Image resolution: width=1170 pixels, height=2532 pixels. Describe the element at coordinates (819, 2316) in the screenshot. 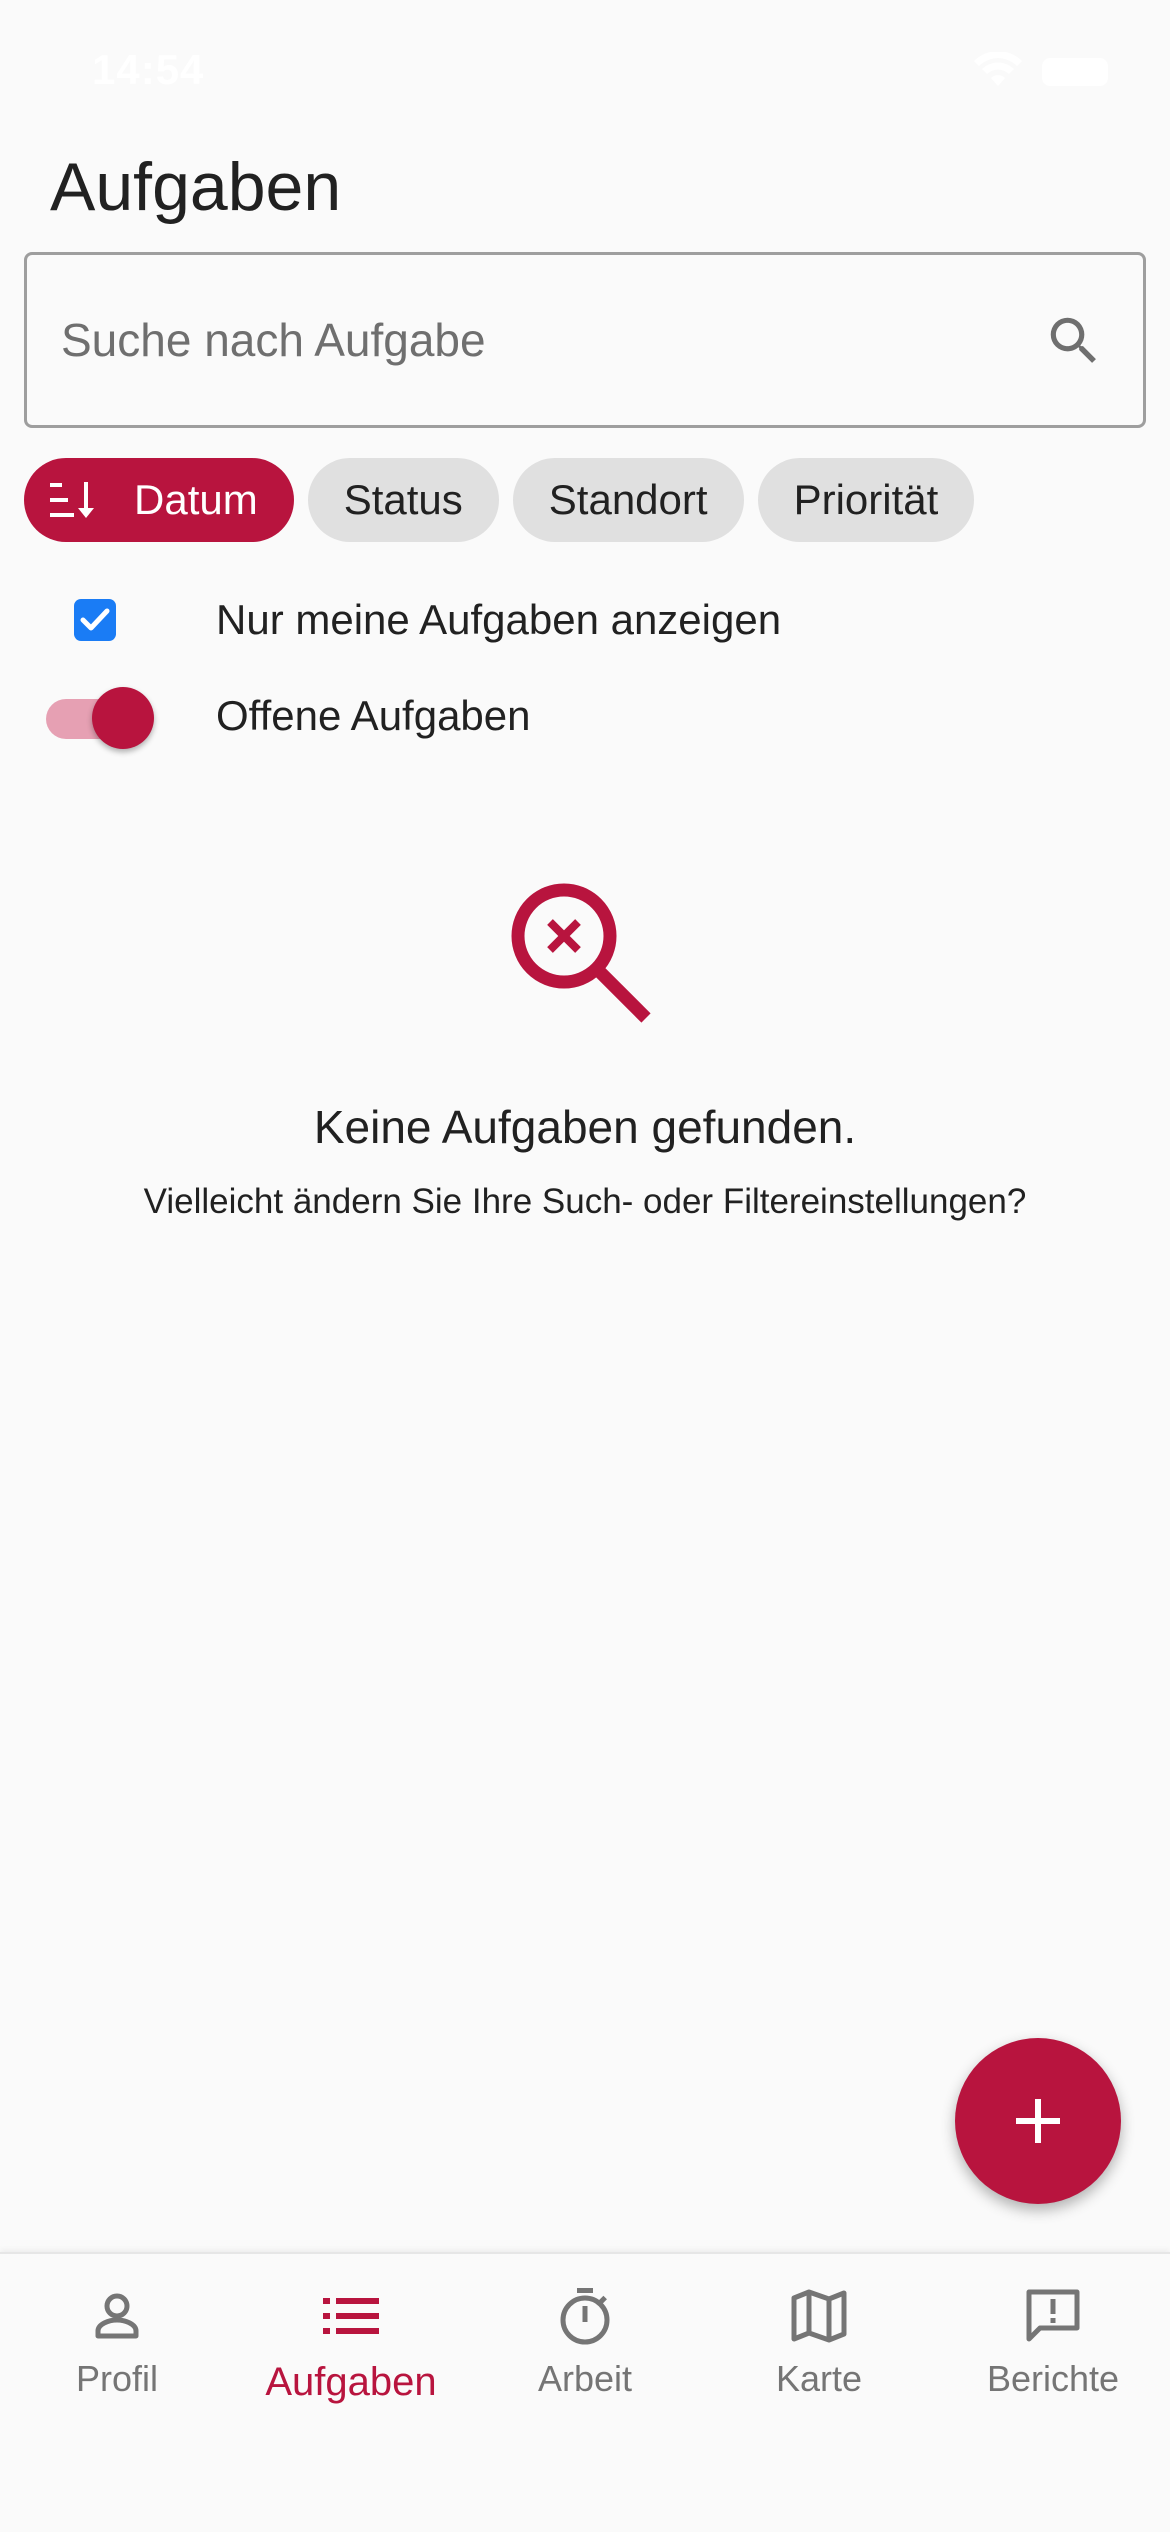

I see `map-icon` at that location.